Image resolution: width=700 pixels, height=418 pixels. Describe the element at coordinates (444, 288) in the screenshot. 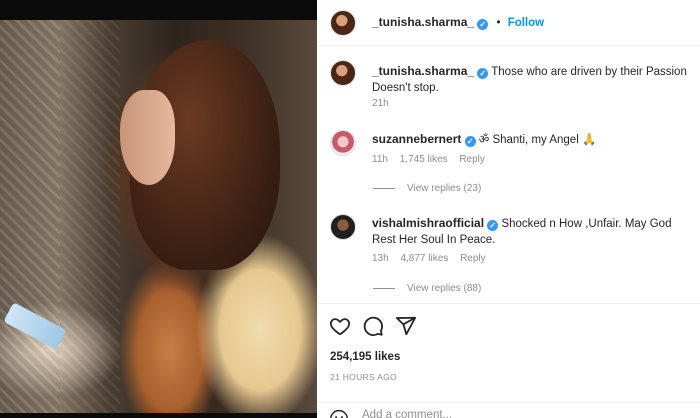

I see `view-replies-label: View replies (88)` at that location.